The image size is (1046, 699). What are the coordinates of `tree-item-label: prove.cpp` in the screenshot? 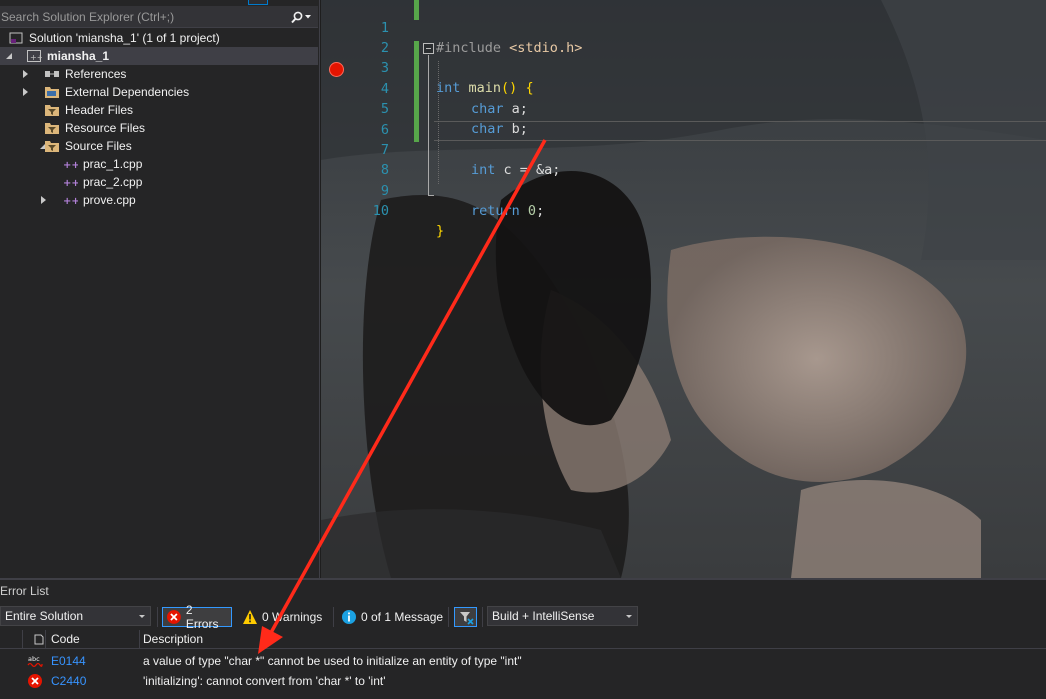 It's located at (109, 200).